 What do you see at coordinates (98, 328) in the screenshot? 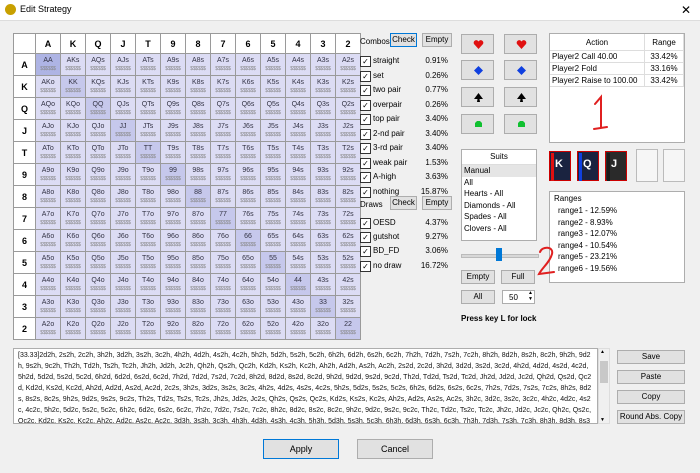
I see `hand-cell-Q2o: Q2o $$$$$$` at bounding box center [98, 328].